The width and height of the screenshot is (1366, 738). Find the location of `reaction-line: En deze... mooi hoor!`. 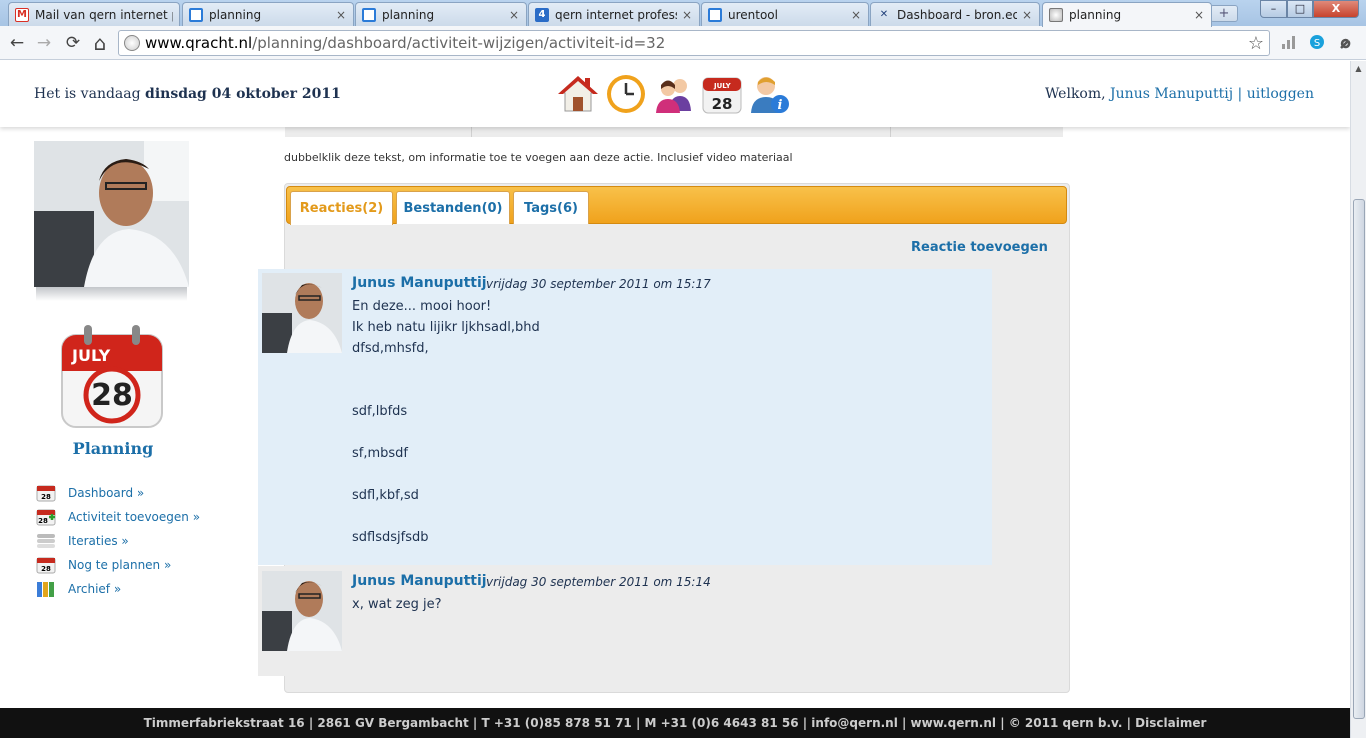

reaction-line: En deze... mooi hoor! is located at coordinates (422, 306).